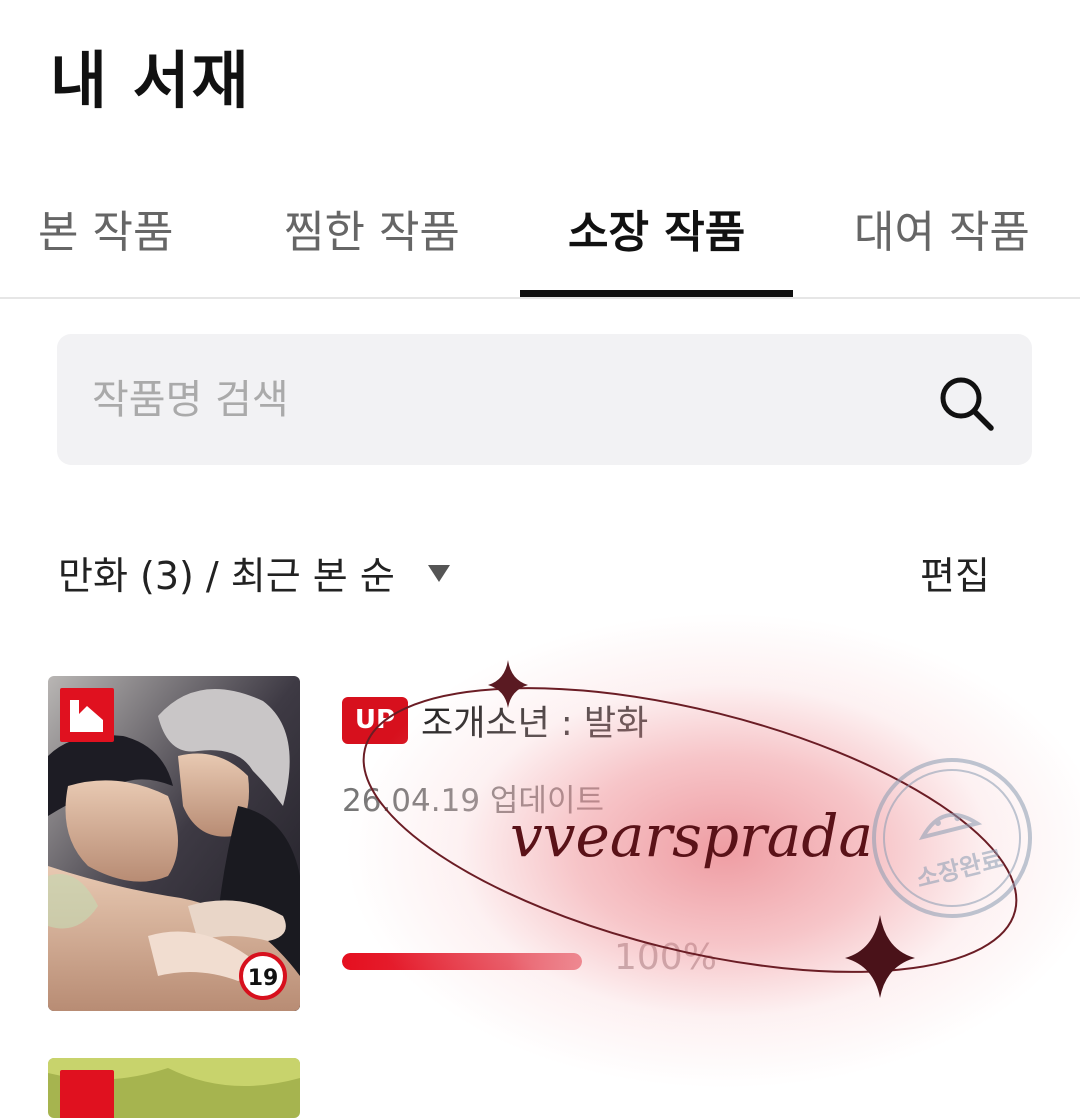 The image size is (1080, 1118). What do you see at coordinates (534, 720) in the screenshot?
I see `book-title: 조개소년 : 발화` at bounding box center [534, 720].